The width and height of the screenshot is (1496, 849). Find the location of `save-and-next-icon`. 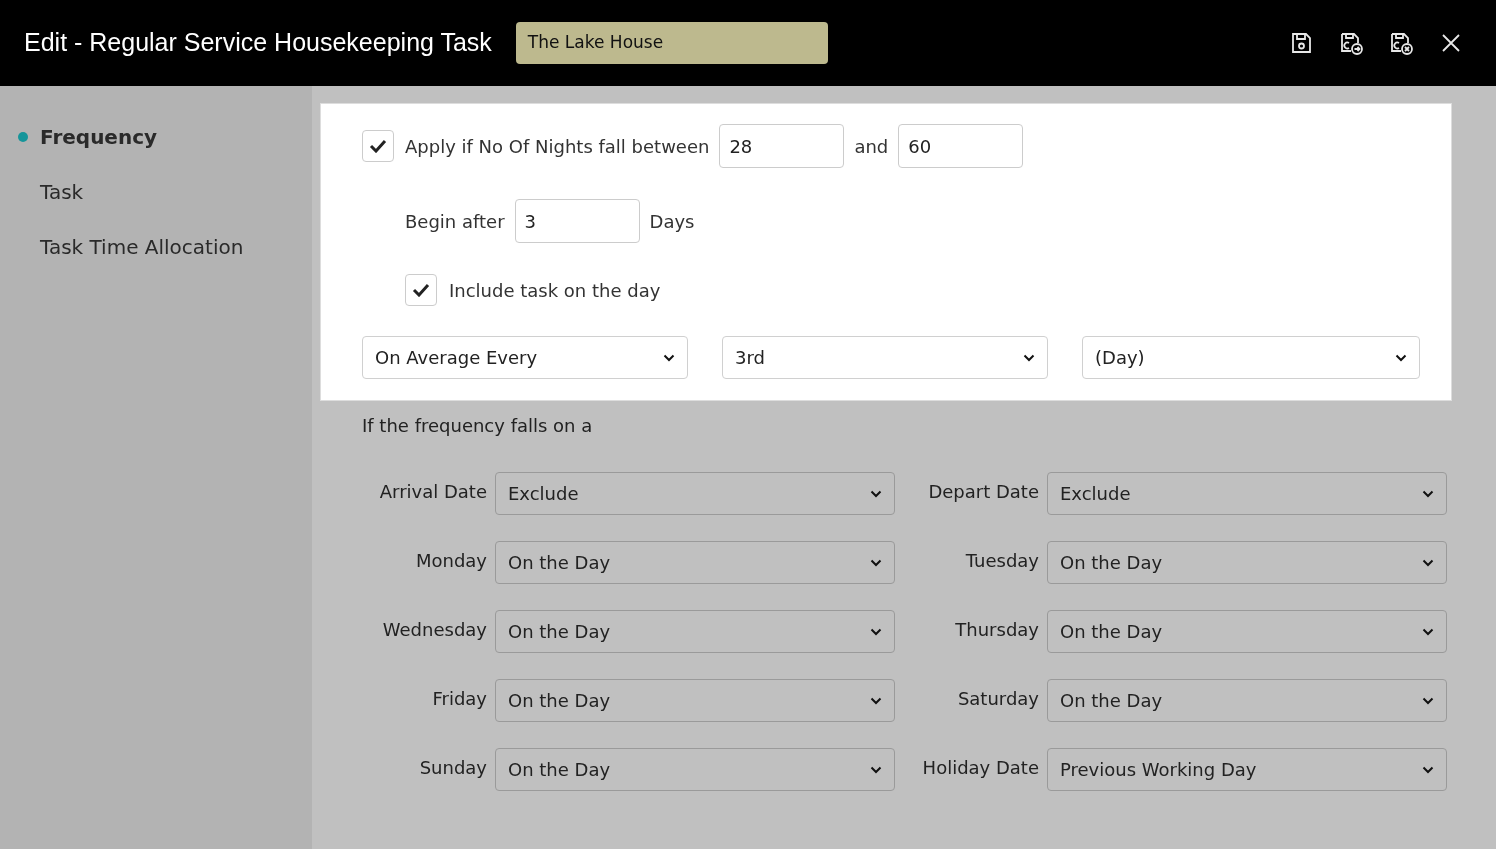

save-and-next-icon is located at coordinates (1351, 43).